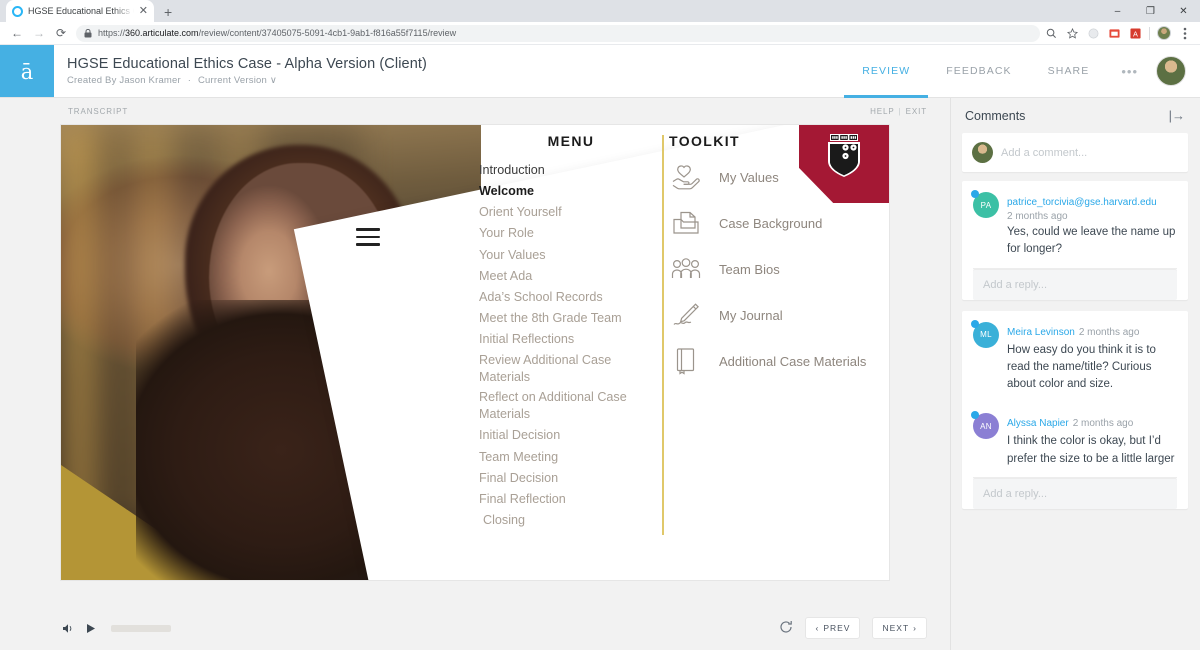 This screenshot has width=1200, height=650. What do you see at coordinates (1041, 332) in the screenshot?
I see `comment-author: Meira Levinson` at bounding box center [1041, 332].